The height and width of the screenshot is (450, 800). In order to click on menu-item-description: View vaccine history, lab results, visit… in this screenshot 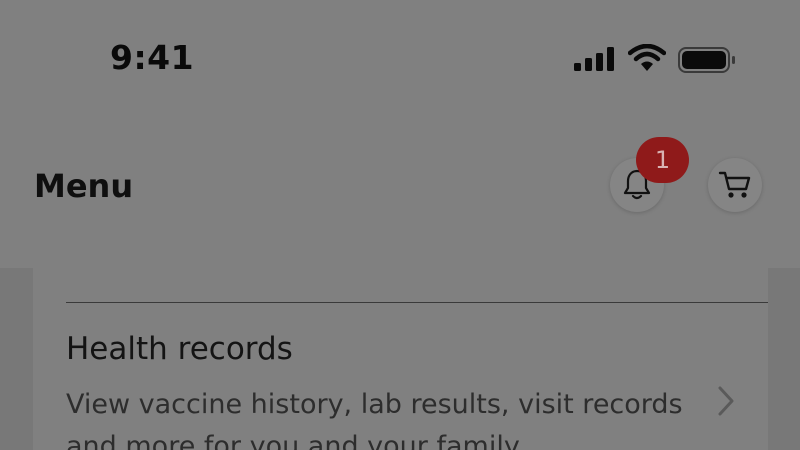, I will do `click(376, 417)`.